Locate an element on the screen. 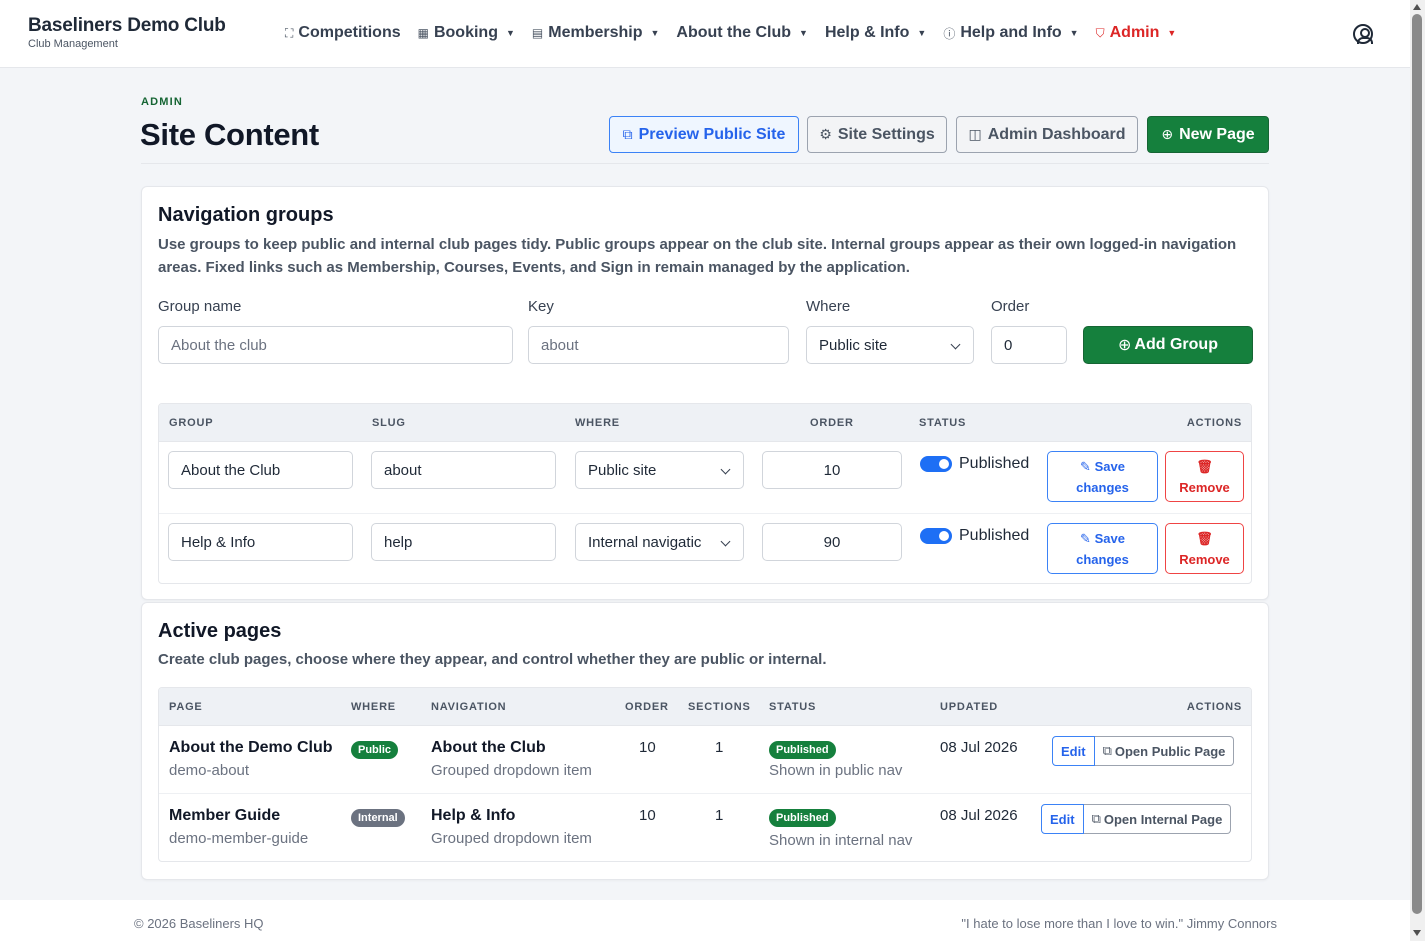  nav-help-and-info: ⓘ Help and Info ▼ is located at coordinates (1010, 33).